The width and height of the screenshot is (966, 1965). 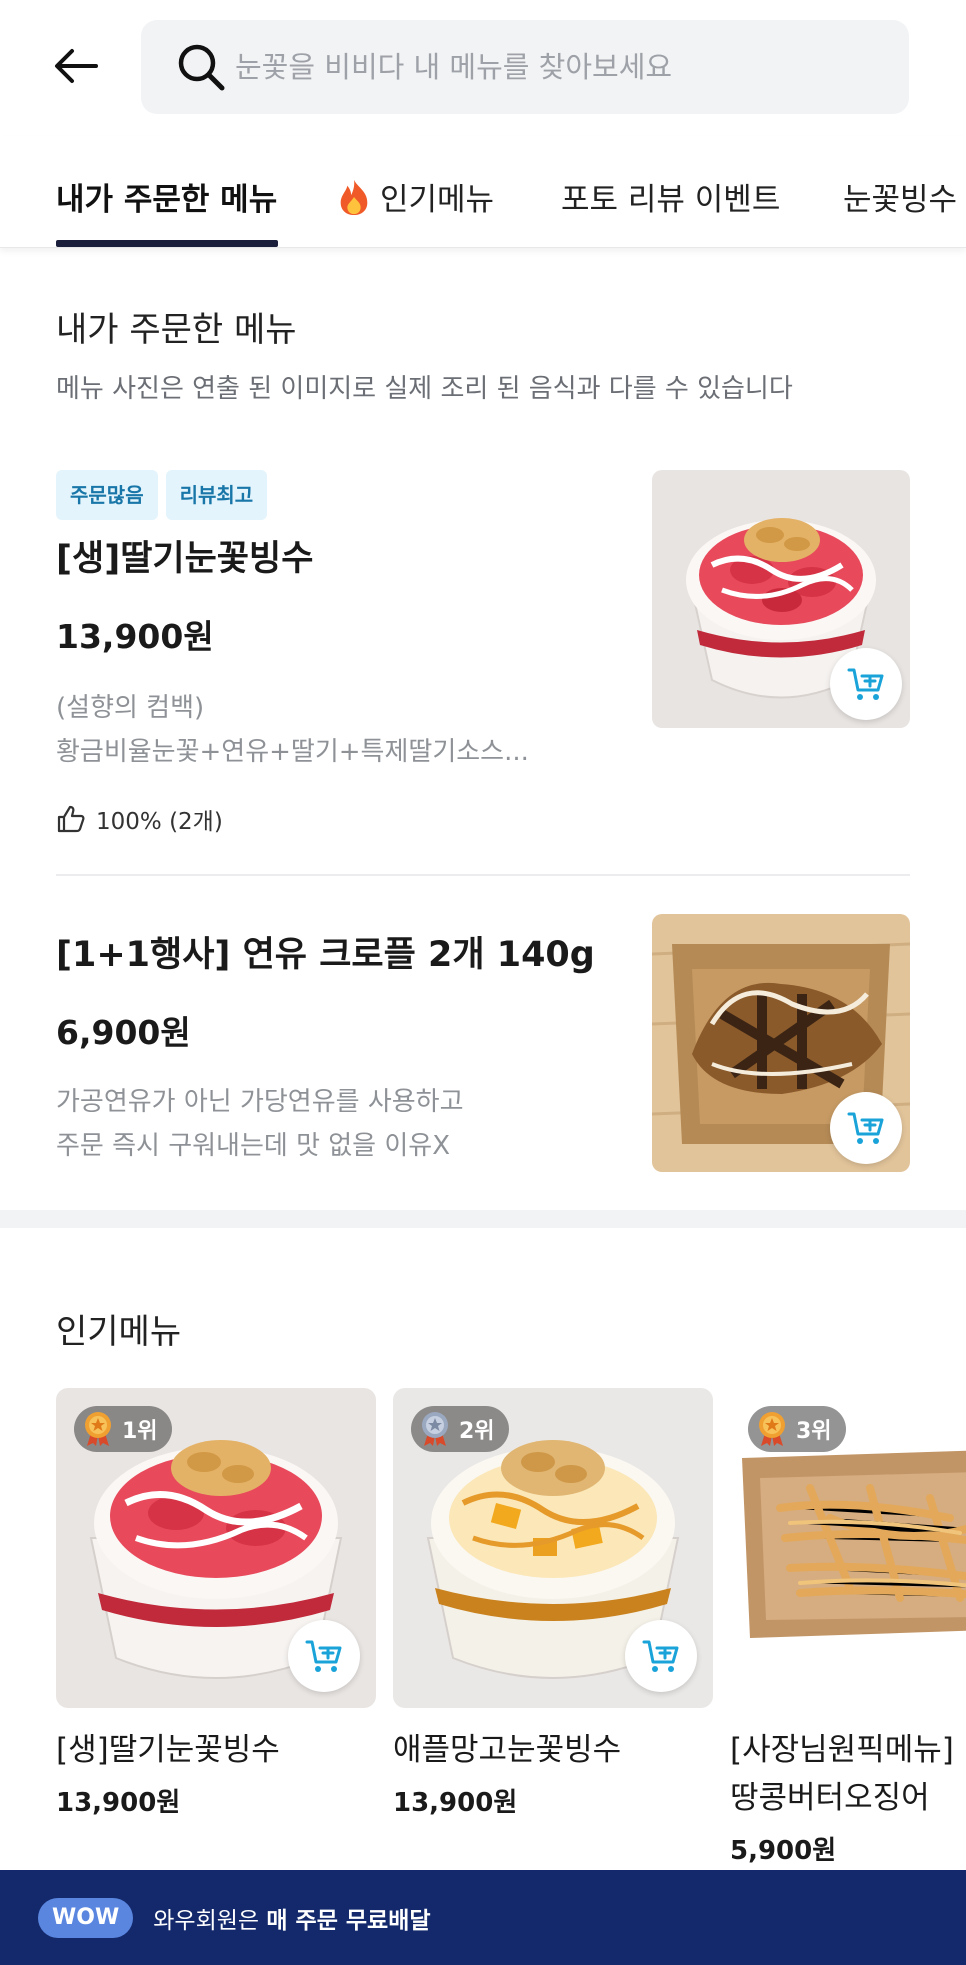 I want to click on item-divider, so click(x=483, y=875).